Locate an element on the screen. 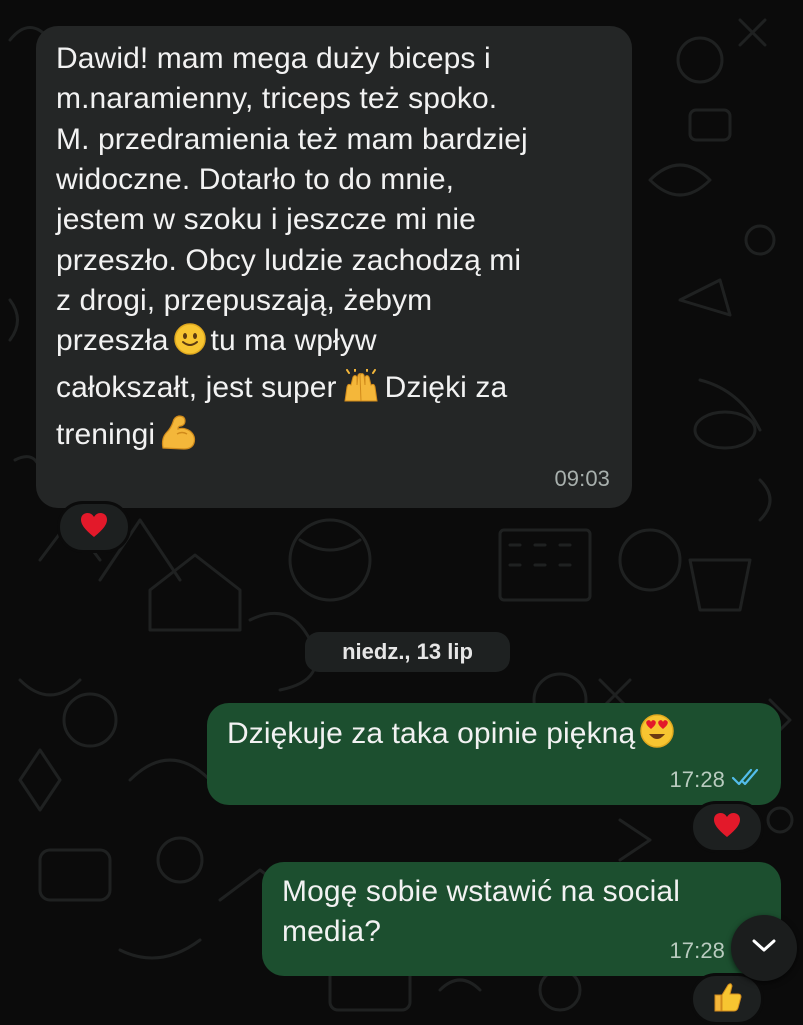 The image size is (803, 1025). message-line: Dawid! mam mega duży biceps i is located at coordinates (273, 58).